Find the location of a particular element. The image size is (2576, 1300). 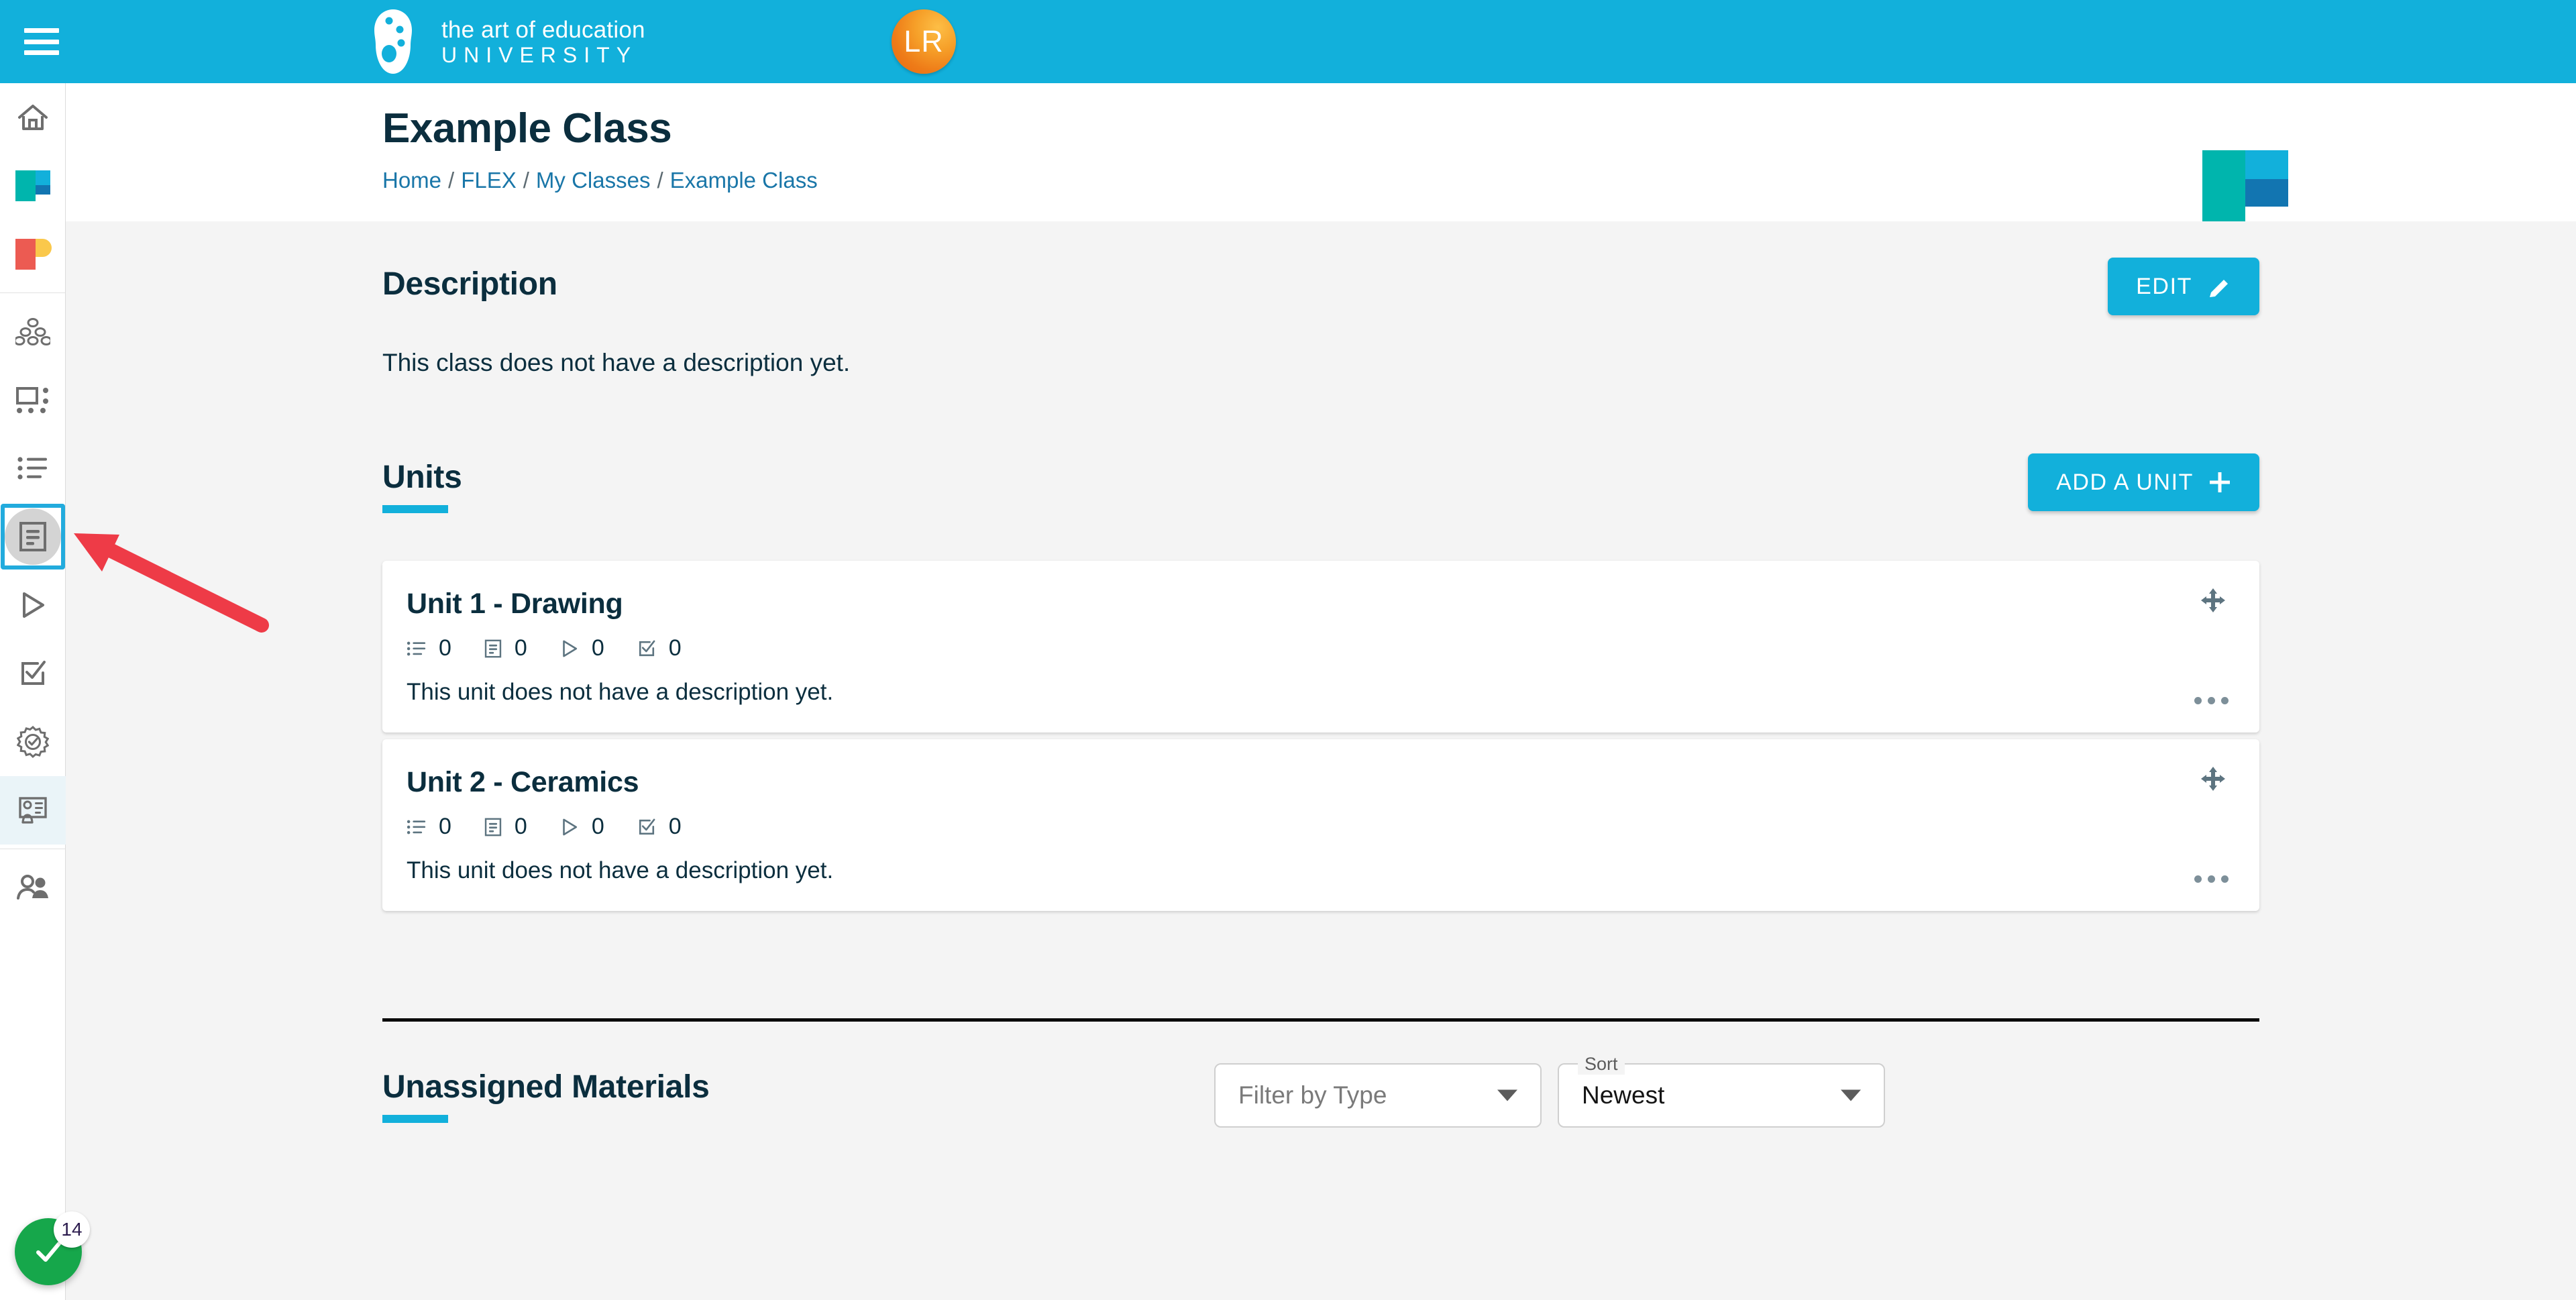

people-icon is located at coordinates (32, 888).